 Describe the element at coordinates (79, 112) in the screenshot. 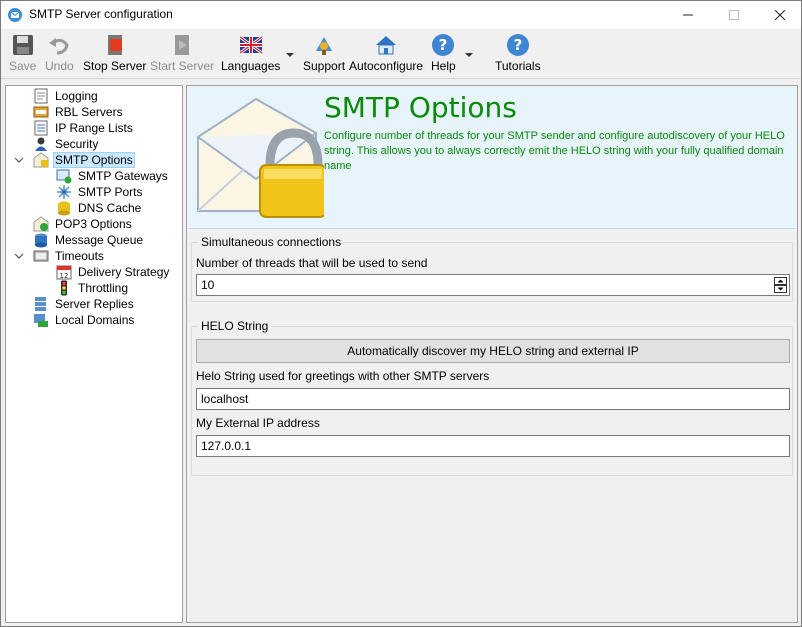

I see `tree-item-rbl-servers: RBL Servers` at that location.